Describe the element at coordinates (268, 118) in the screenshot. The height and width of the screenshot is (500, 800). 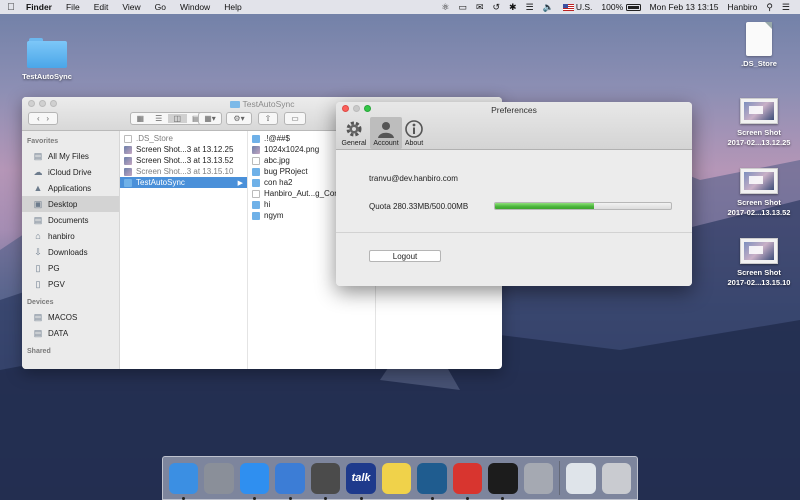
I see `share-button: ⇧` at that location.